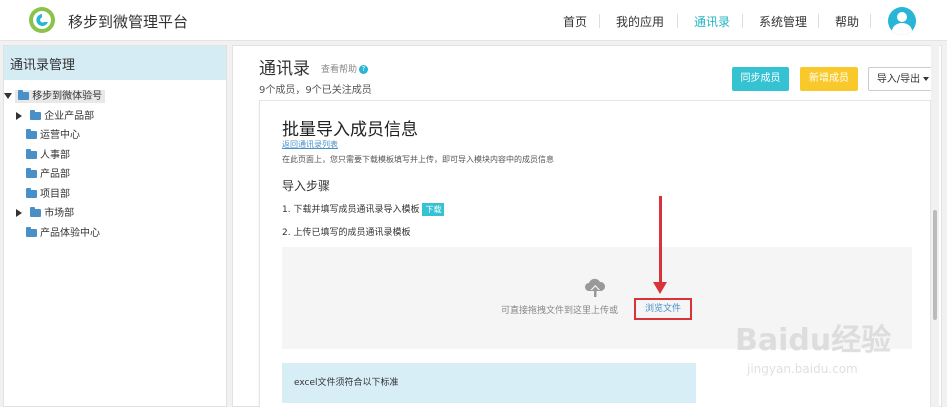 This screenshot has width=947, height=407. Describe the element at coordinates (345, 68) in the screenshot. I see `help-link: 查看帮助?` at that location.